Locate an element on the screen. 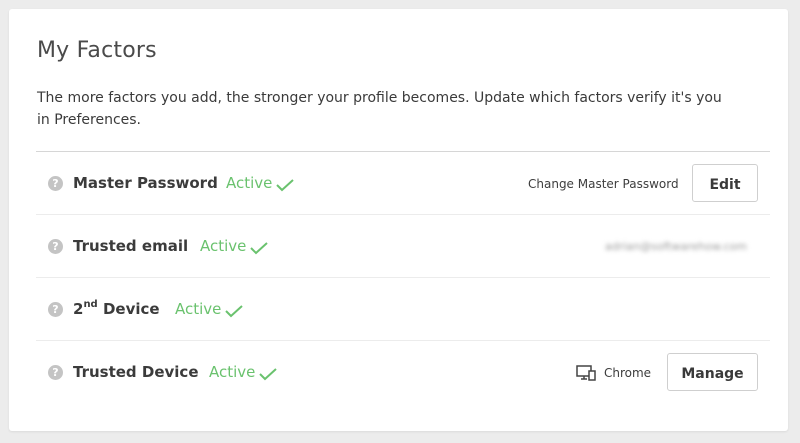 This screenshot has height=443, width=800. browser-label: Chrome is located at coordinates (628, 373).